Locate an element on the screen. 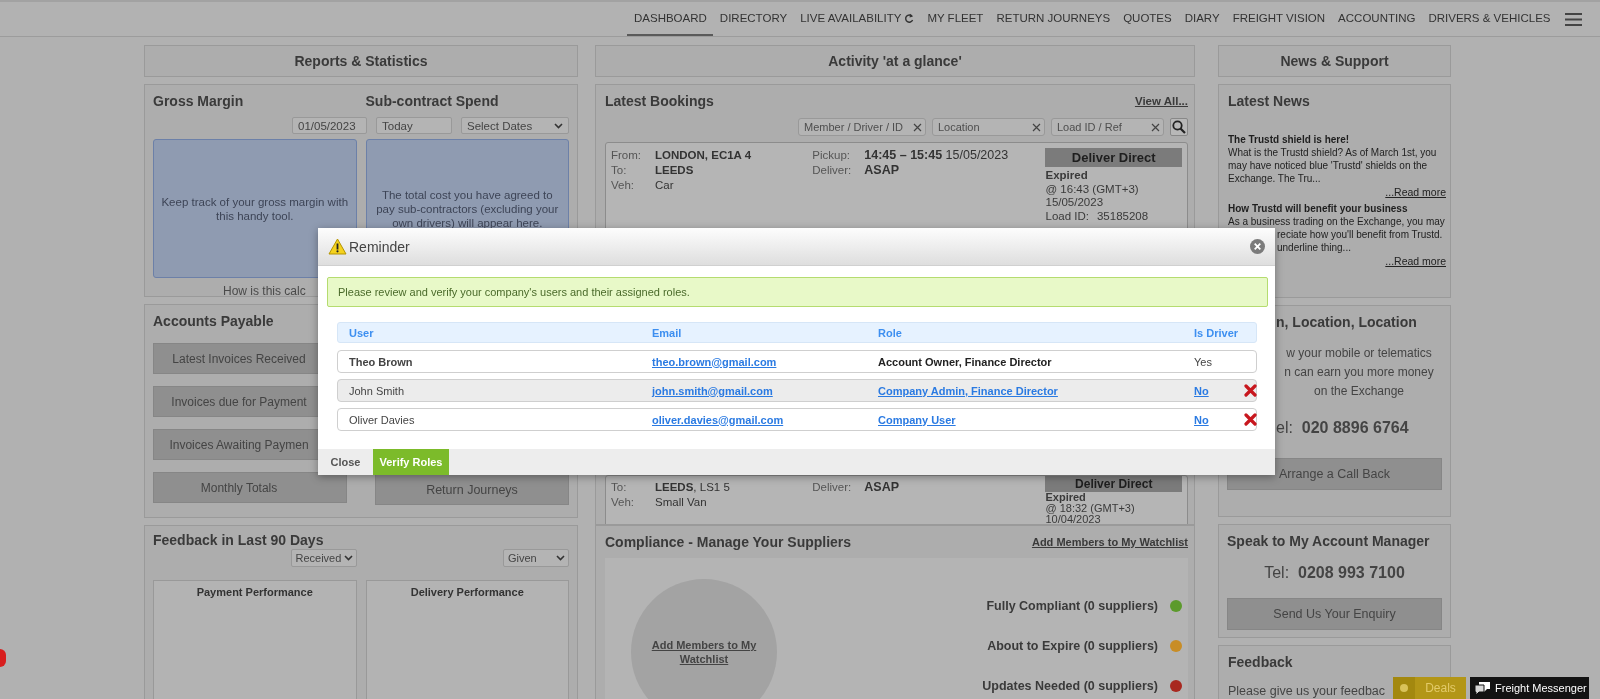  nav-link: DASHBOARD is located at coordinates (670, 19).